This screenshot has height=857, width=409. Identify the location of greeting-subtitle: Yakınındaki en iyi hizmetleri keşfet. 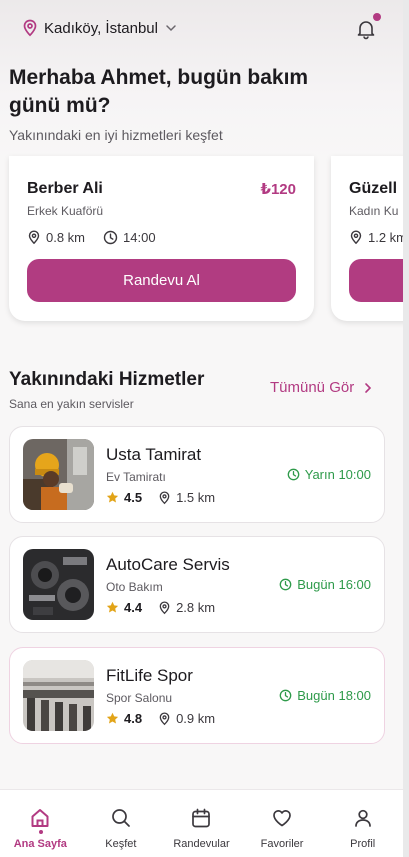
(116, 135).